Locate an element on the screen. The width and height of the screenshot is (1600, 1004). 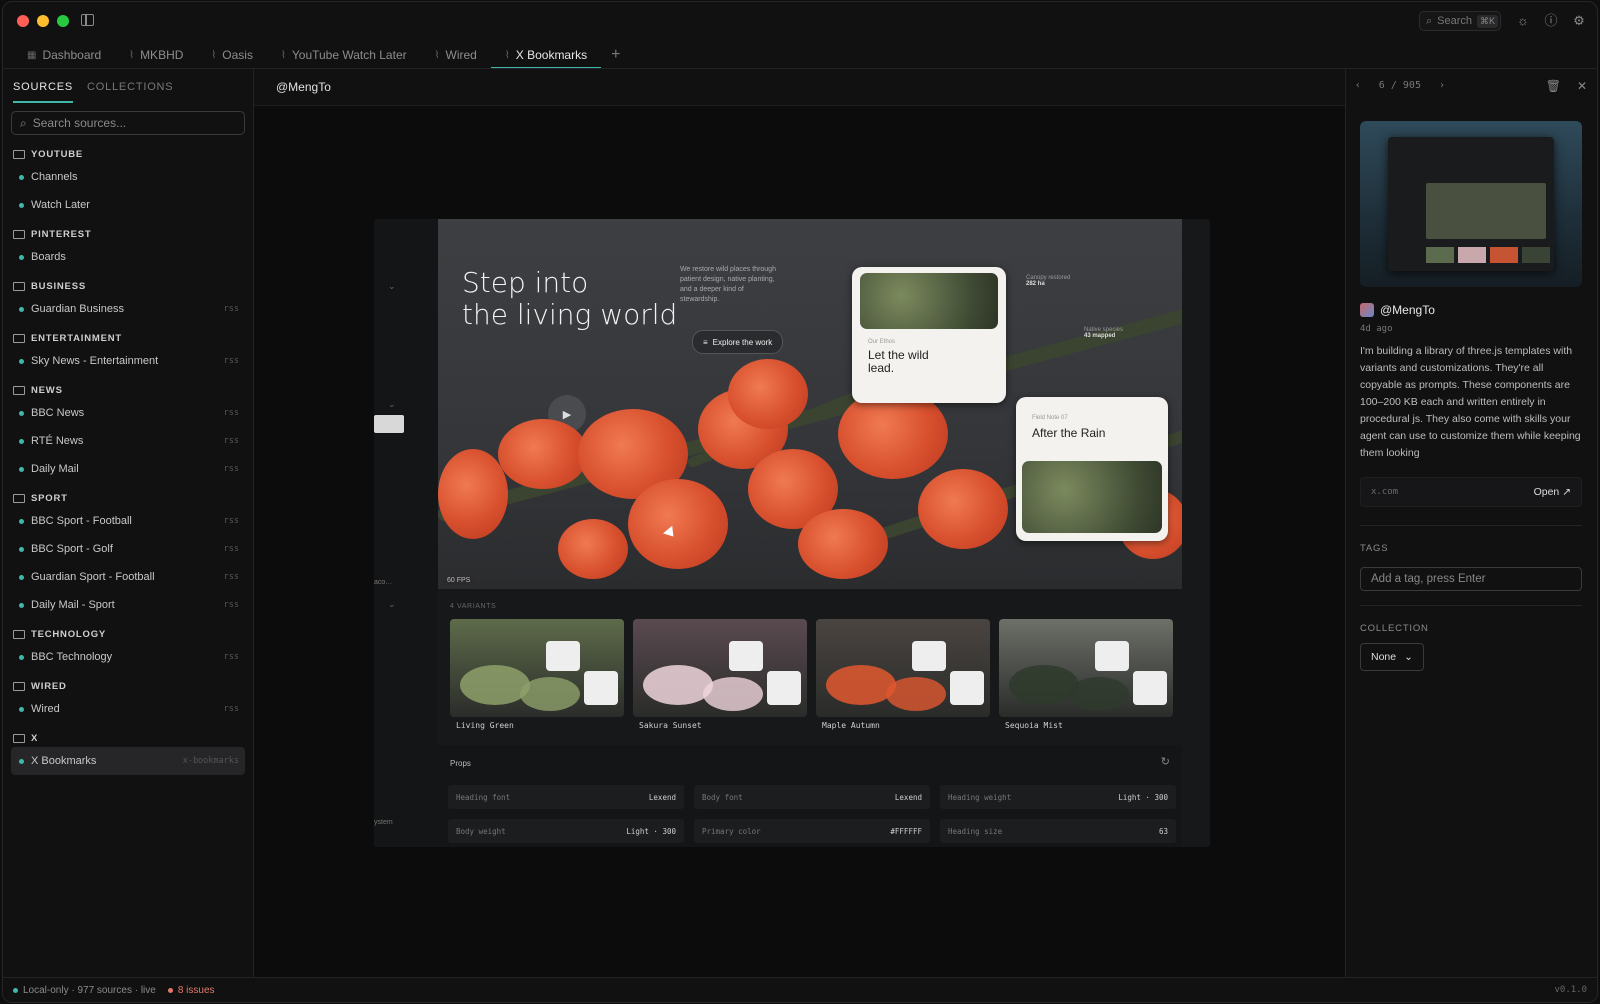
trash-icon: 🗑 is located at coordinates (1553, 86).